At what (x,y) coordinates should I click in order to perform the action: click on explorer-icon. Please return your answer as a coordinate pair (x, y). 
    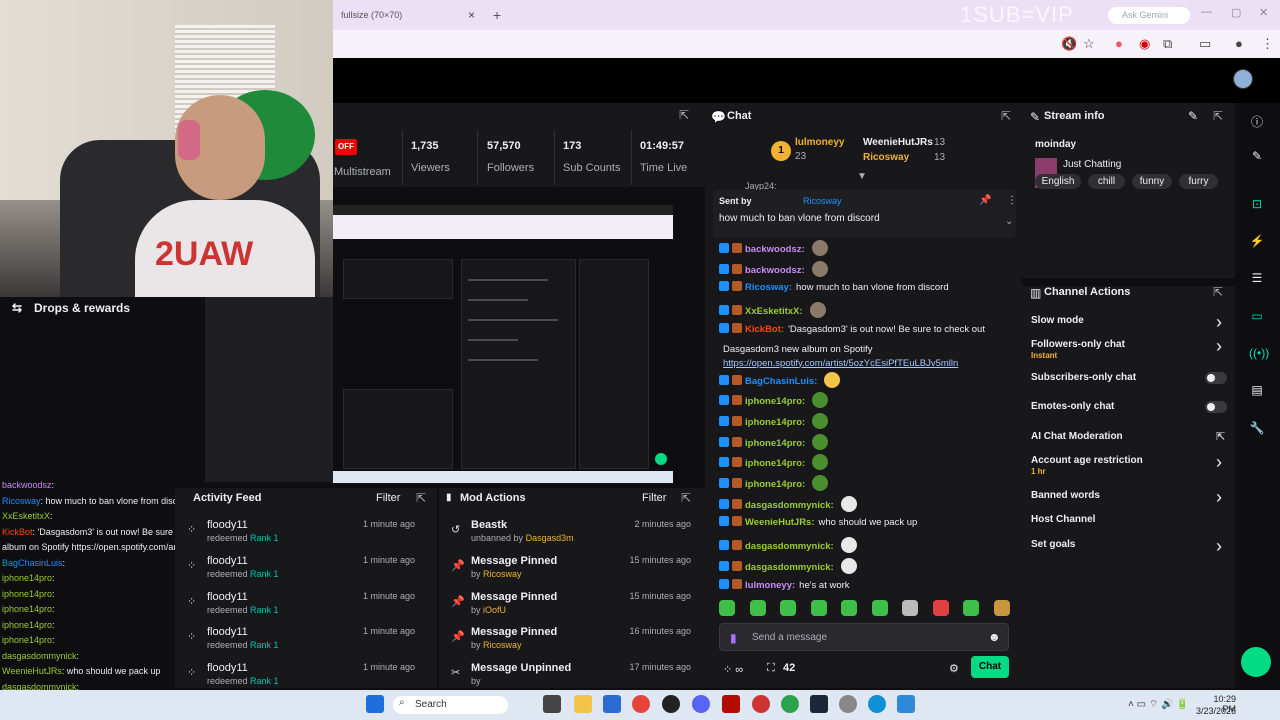
    Looking at the image, I should click on (583, 704).